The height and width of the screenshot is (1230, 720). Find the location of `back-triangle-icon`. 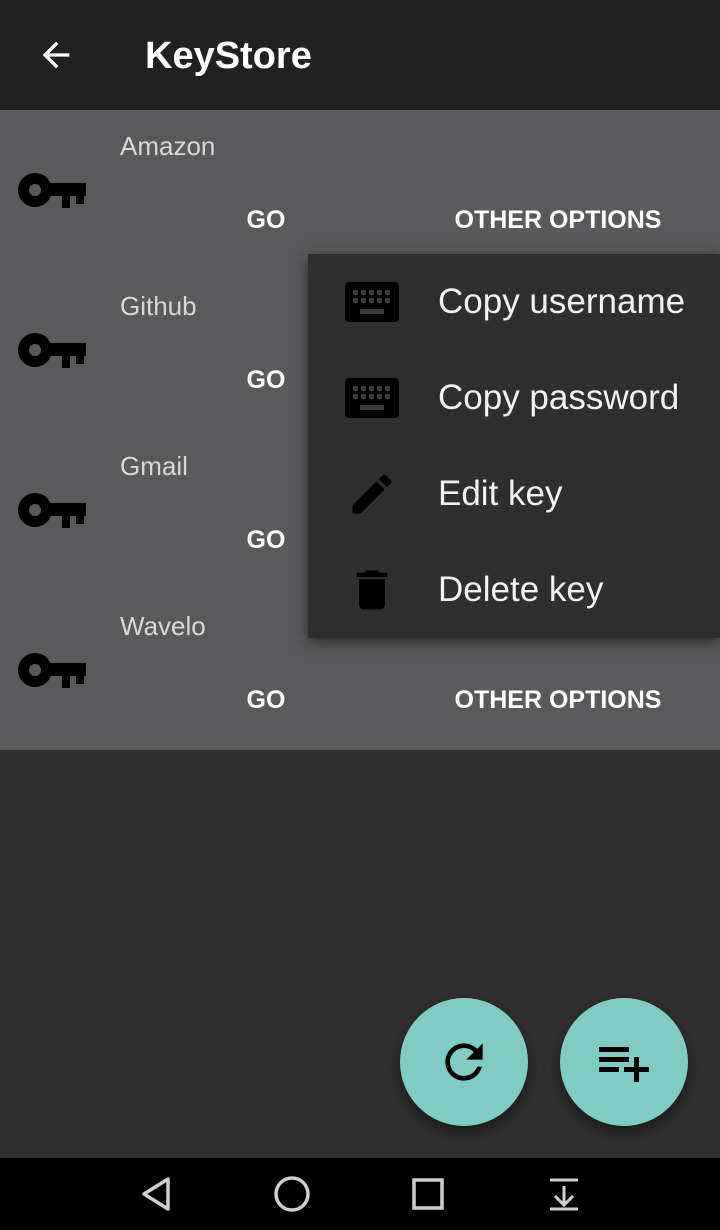

back-triangle-icon is located at coordinates (156, 1194).